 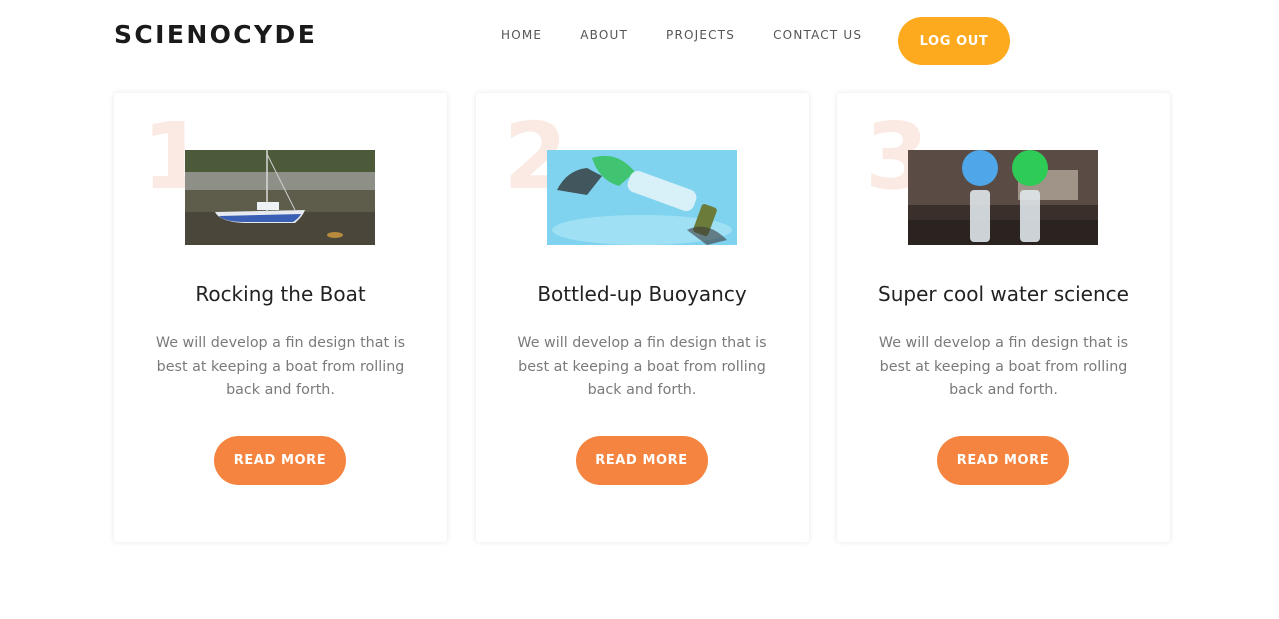 What do you see at coordinates (215, 34) in the screenshot?
I see `site-logo: SCIENOCYDE` at bounding box center [215, 34].